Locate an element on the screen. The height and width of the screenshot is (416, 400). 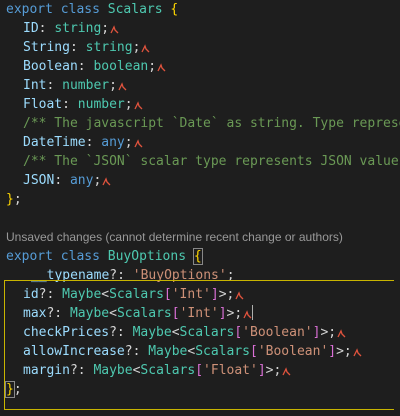
class-name-buyoptions: BuyOptions is located at coordinates (147, 256).